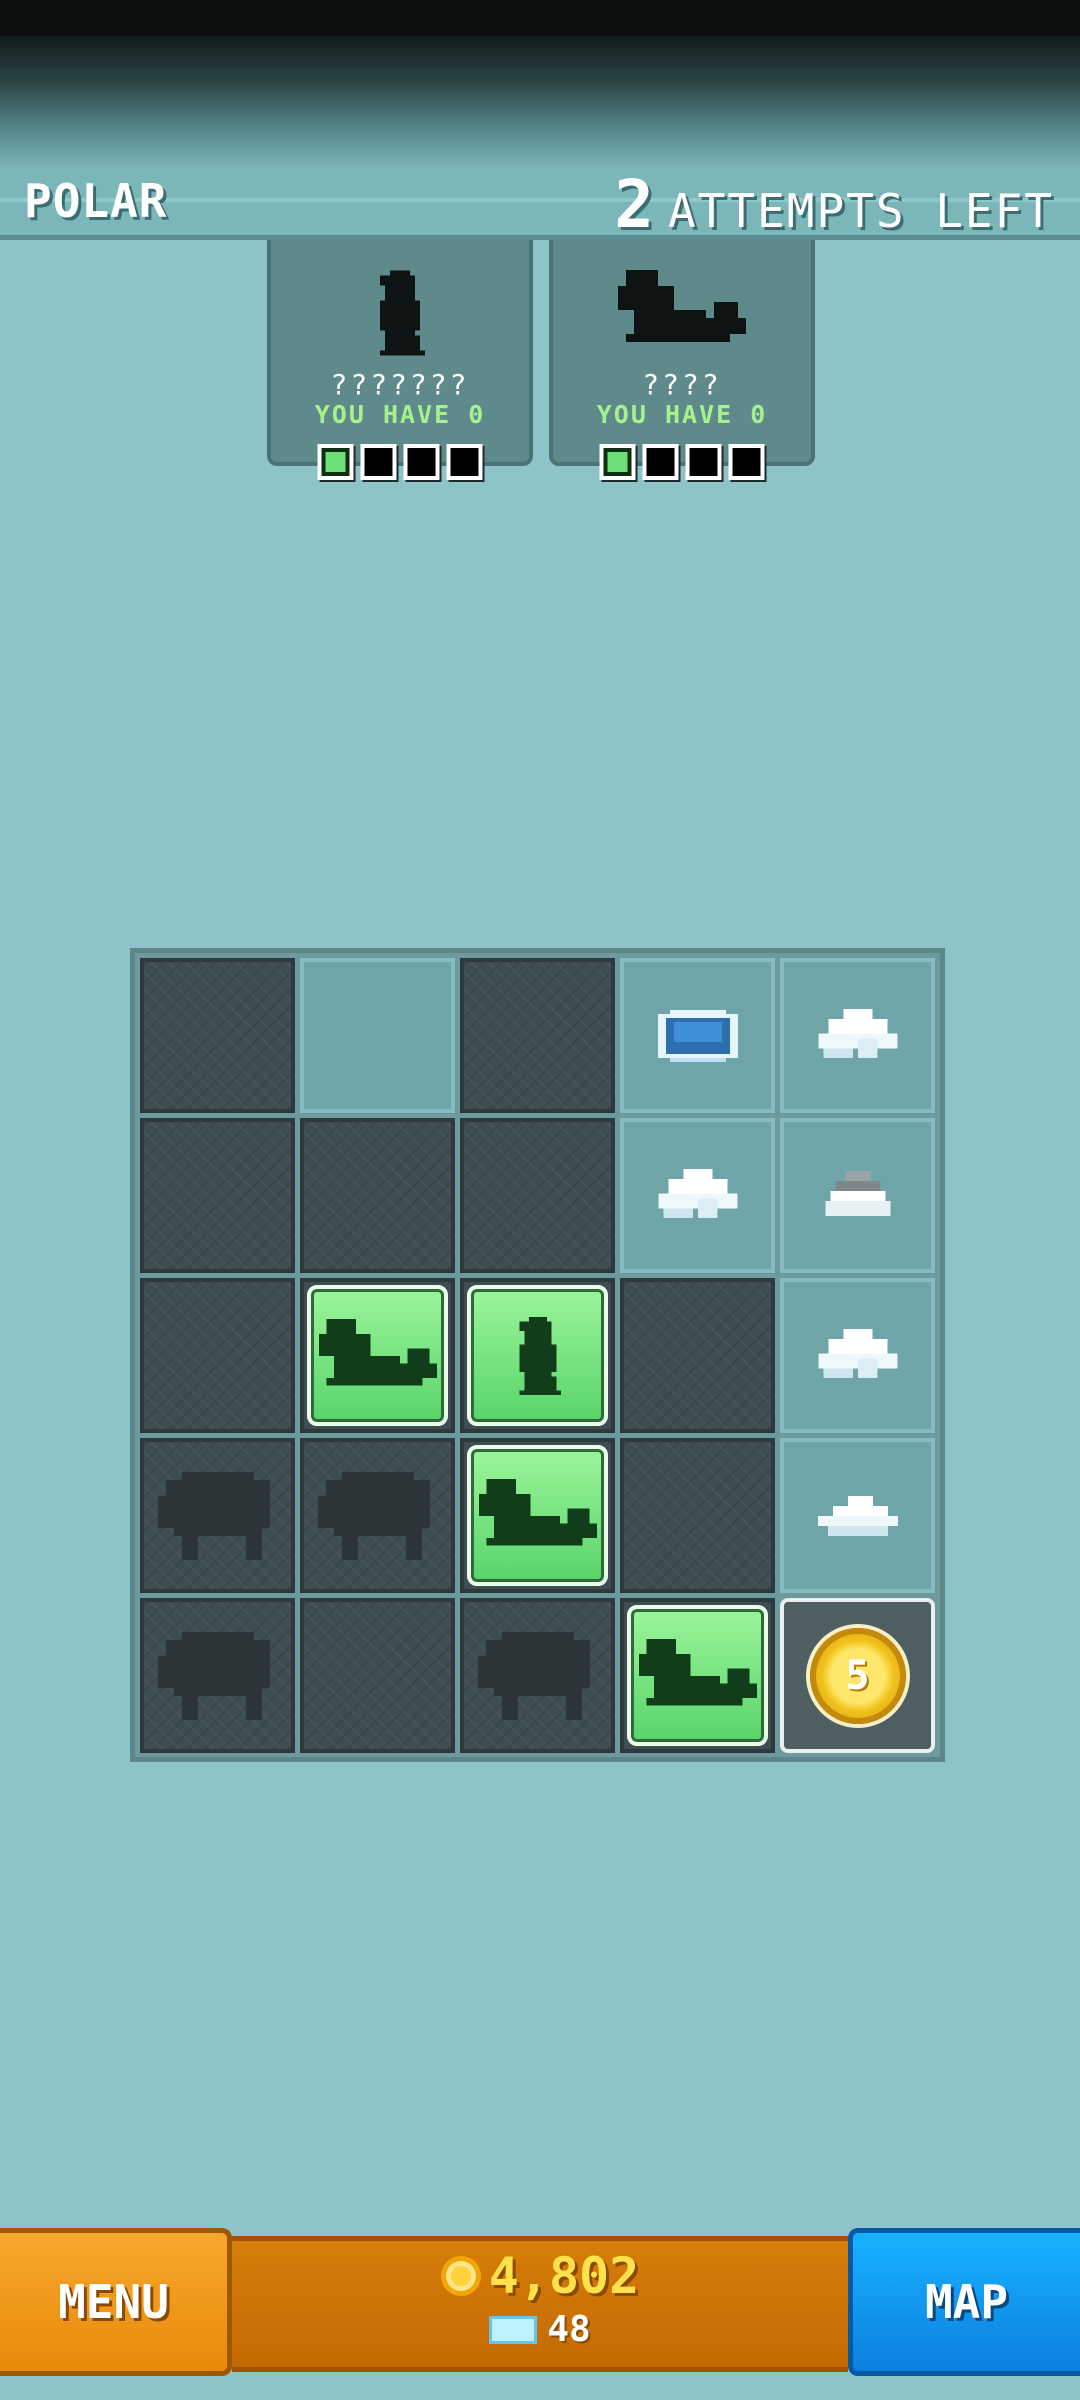 The height and width of the screenshot is (2400, 1080). I want to click on target-card-seal: ???? YOU HAVE 0, so click(682, 360).